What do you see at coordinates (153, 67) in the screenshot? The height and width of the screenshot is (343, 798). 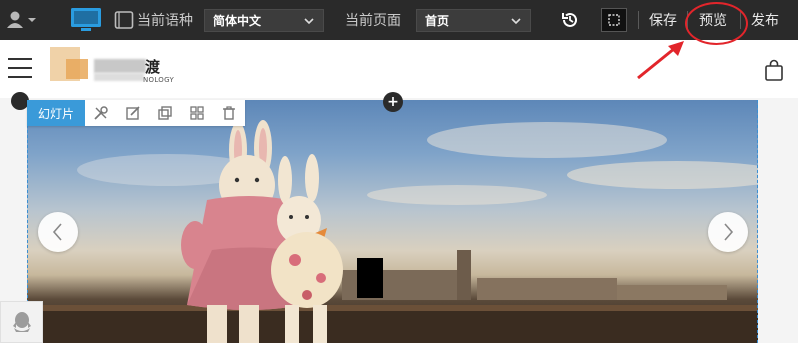 I see `logo-text: 渡` at bounding box center [153, 67].